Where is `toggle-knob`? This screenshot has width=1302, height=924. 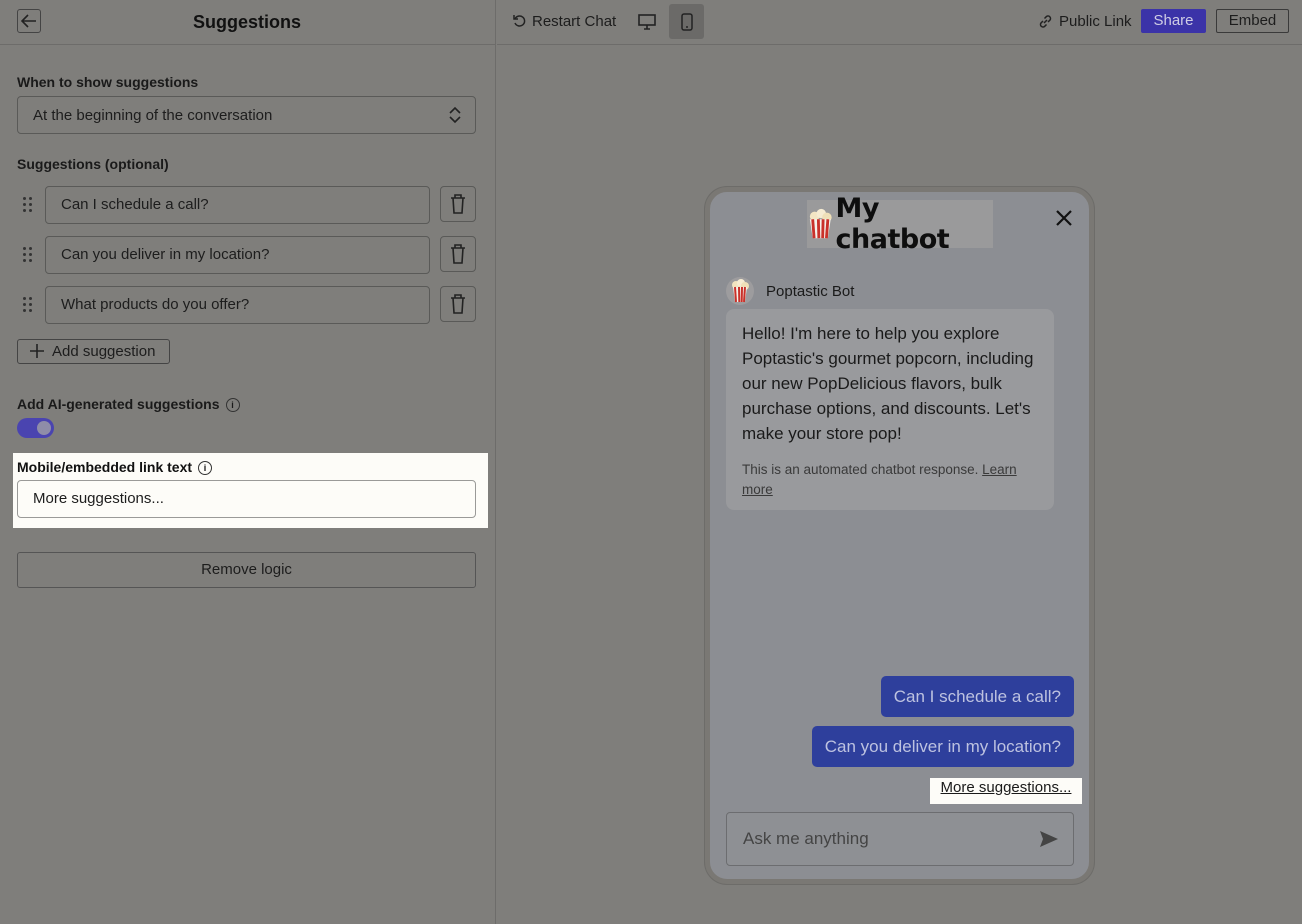
toggle-knob is located at coordinates (44, 428).